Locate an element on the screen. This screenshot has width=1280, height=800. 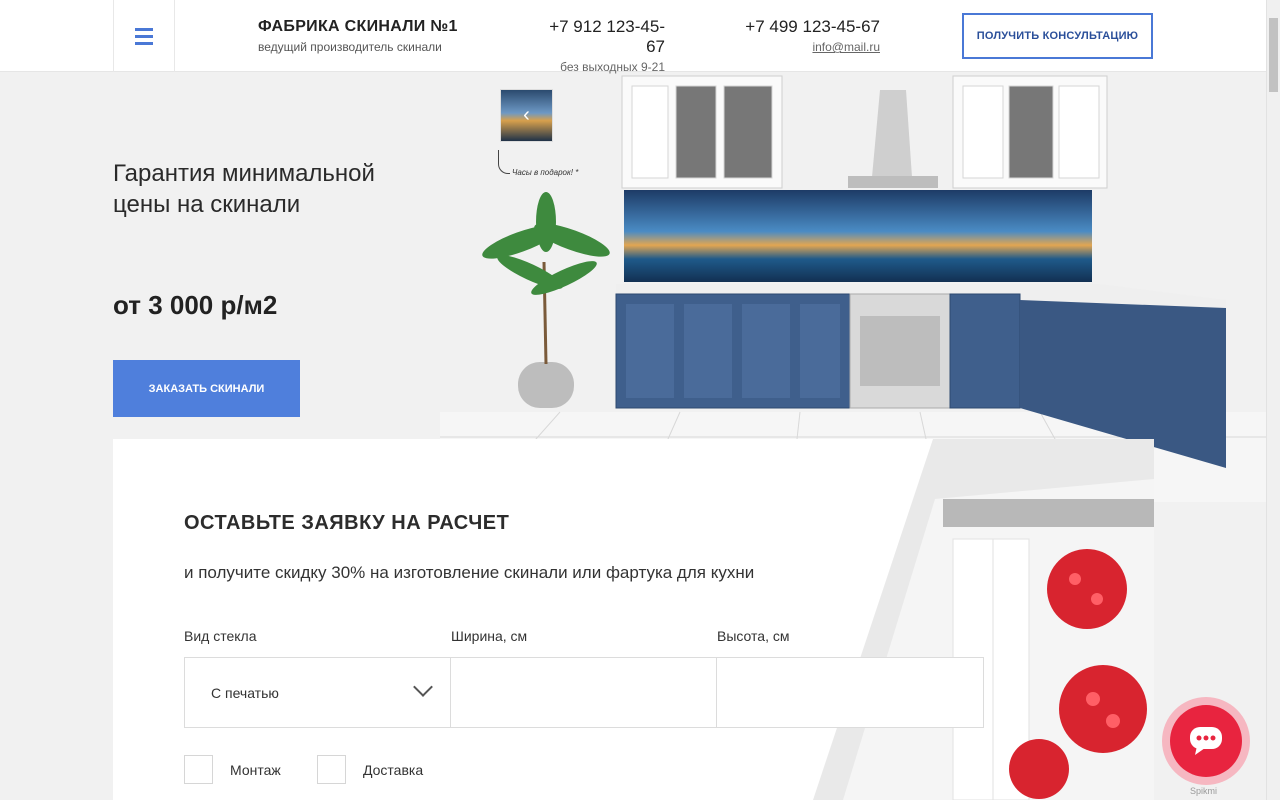
glass-type-select: С печатью is located at coordinates (317, 692).